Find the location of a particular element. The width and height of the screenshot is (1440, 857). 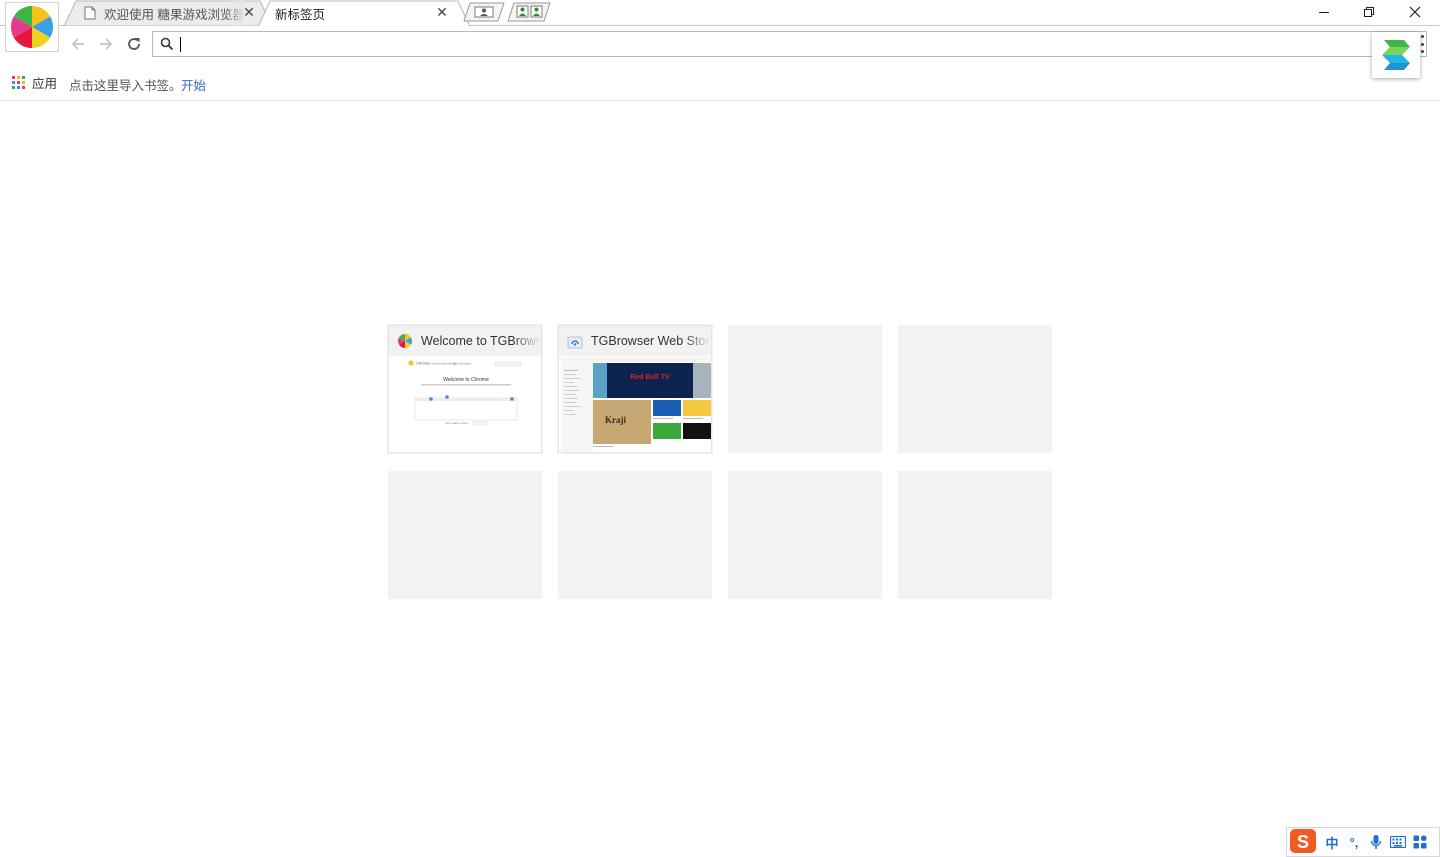

profile-icon is located at coordinates (484, 12).